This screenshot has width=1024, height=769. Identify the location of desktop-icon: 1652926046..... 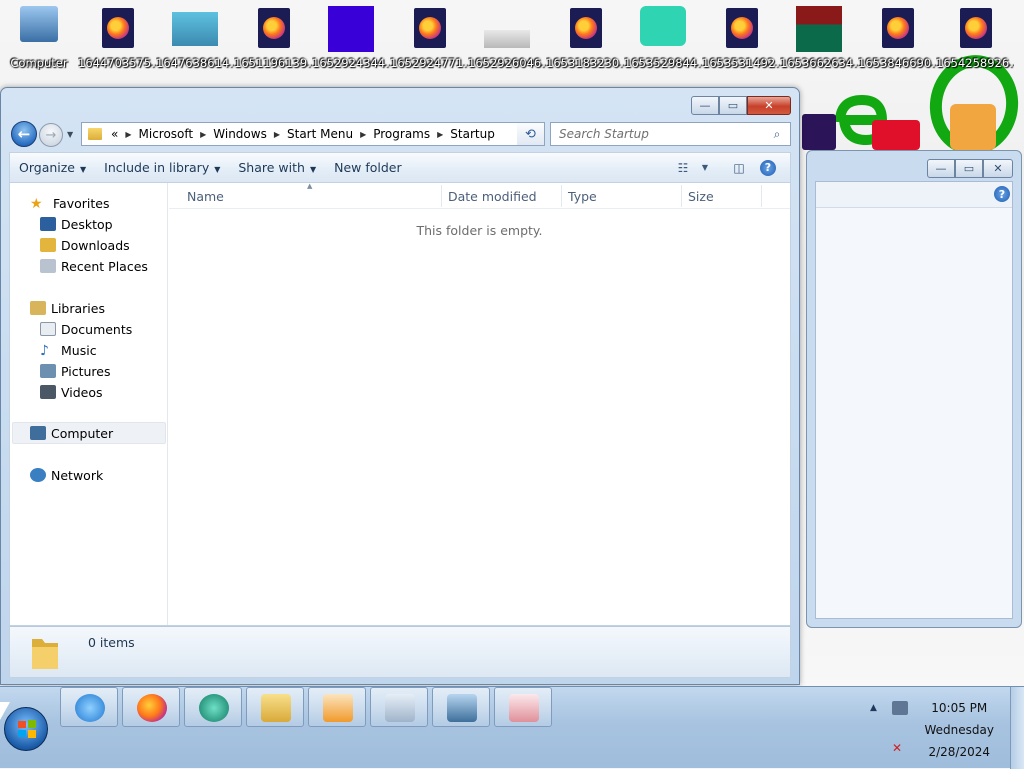
(507, 42).